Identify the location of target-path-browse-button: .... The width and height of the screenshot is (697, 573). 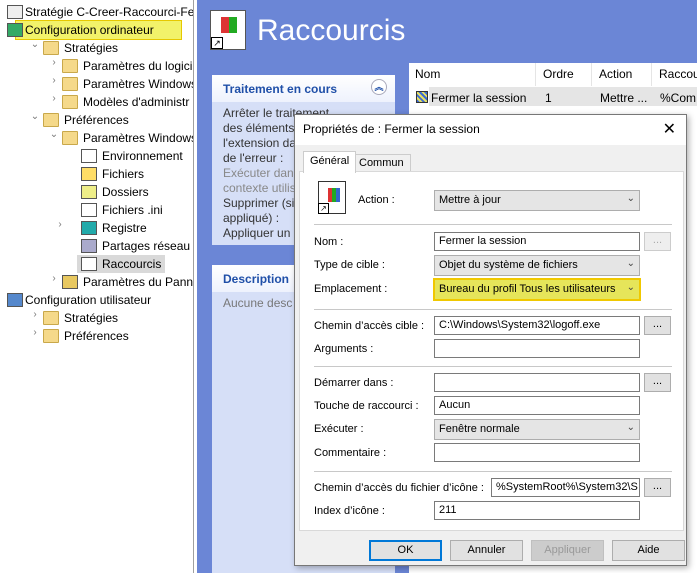
(657, 325).